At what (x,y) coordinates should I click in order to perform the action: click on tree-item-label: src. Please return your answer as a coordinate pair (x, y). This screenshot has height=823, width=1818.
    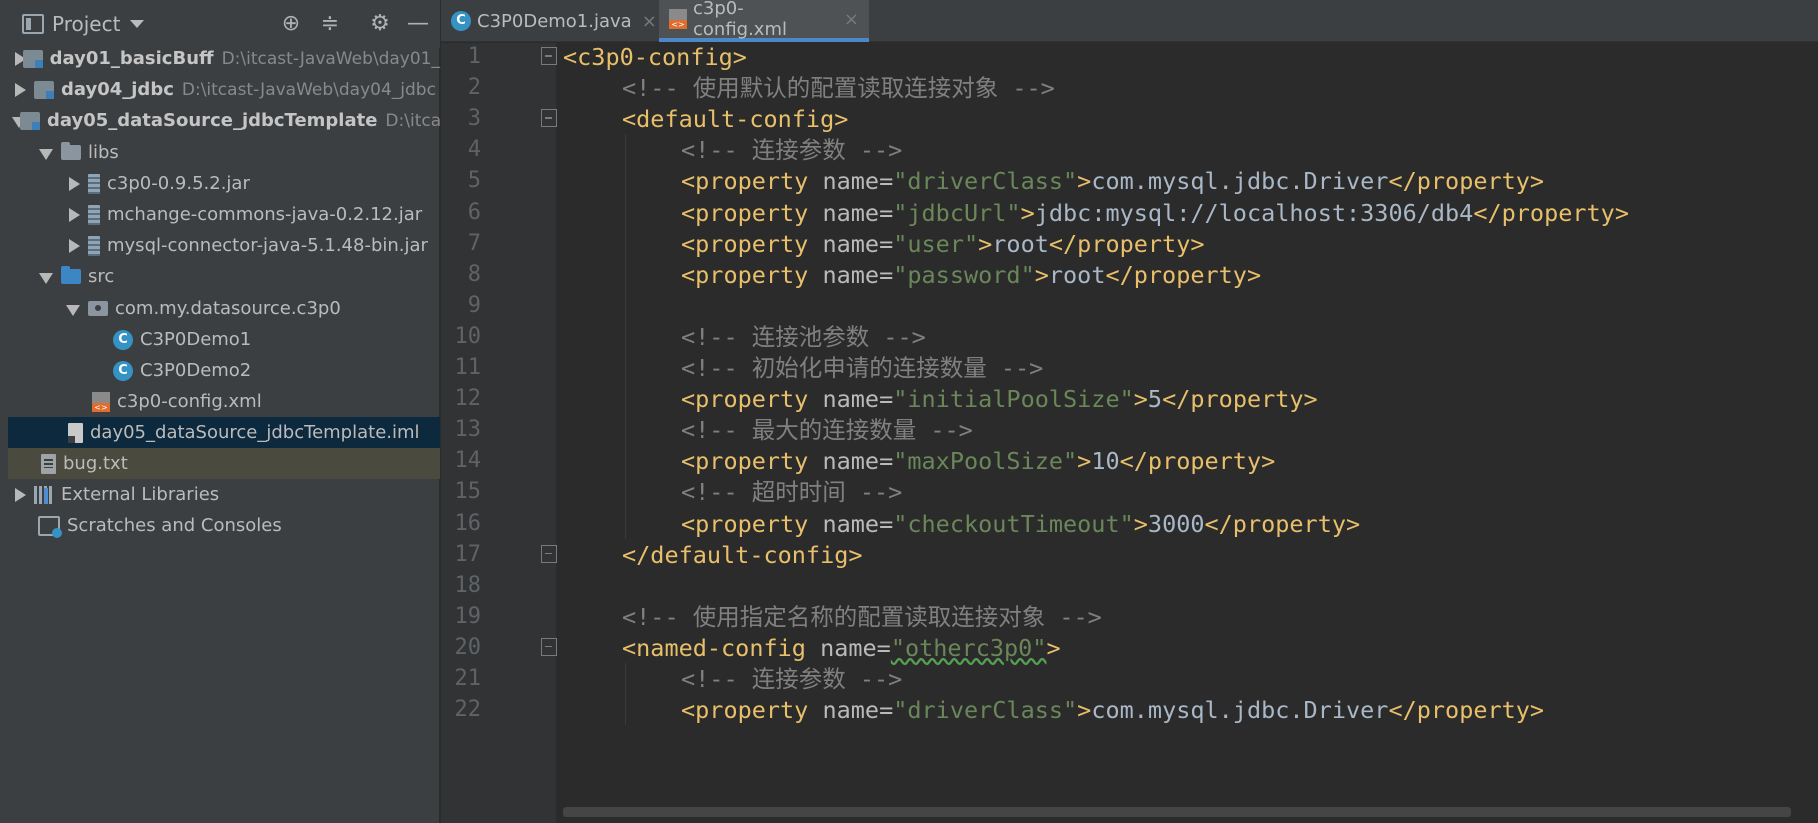
    Looking at the image, I should click on (101, 276).